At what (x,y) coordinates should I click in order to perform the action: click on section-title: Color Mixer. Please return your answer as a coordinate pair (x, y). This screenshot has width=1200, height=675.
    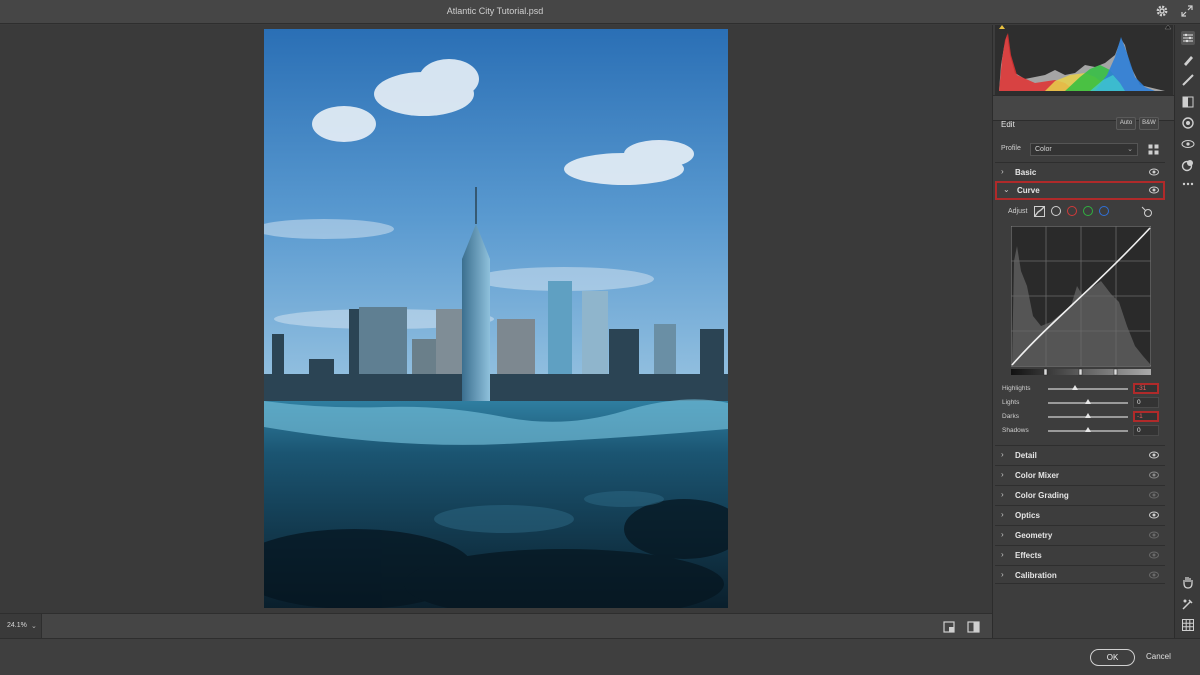
    Looking at the image, I should click on (1037, 475).